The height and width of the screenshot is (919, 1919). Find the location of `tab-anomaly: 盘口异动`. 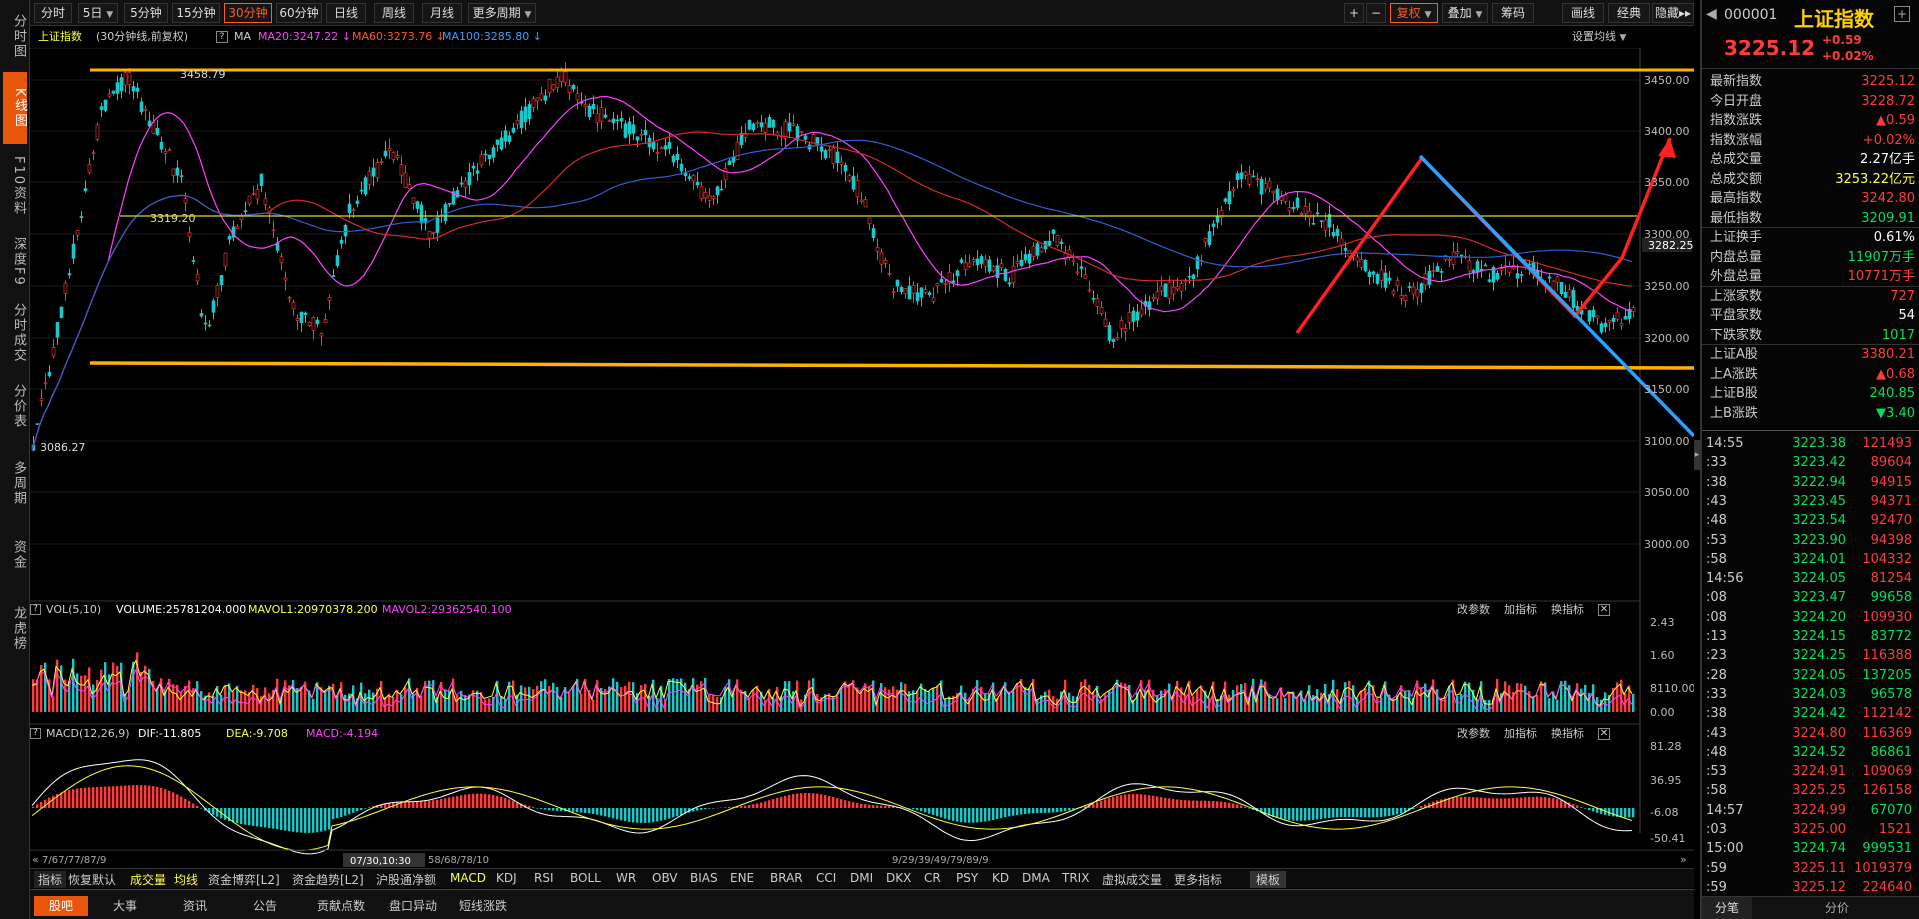

tab-anomaly: 盘口异动 is located at coordinates (413, 906).